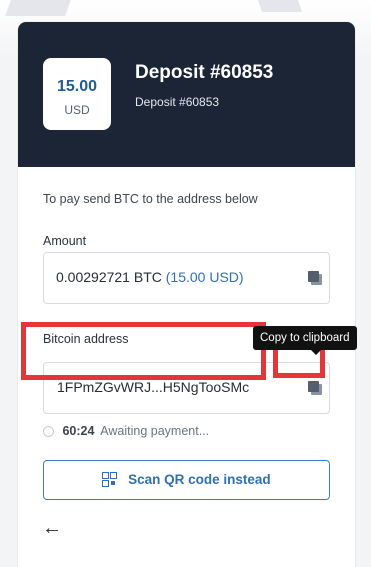 Image resolution: width=371 pixels, height=567 pixels. What do you see at coordinates (204, 277) in the screenshot?
I see `amount-fiat: (15.00 USD)` at bounding box center [204, 277].